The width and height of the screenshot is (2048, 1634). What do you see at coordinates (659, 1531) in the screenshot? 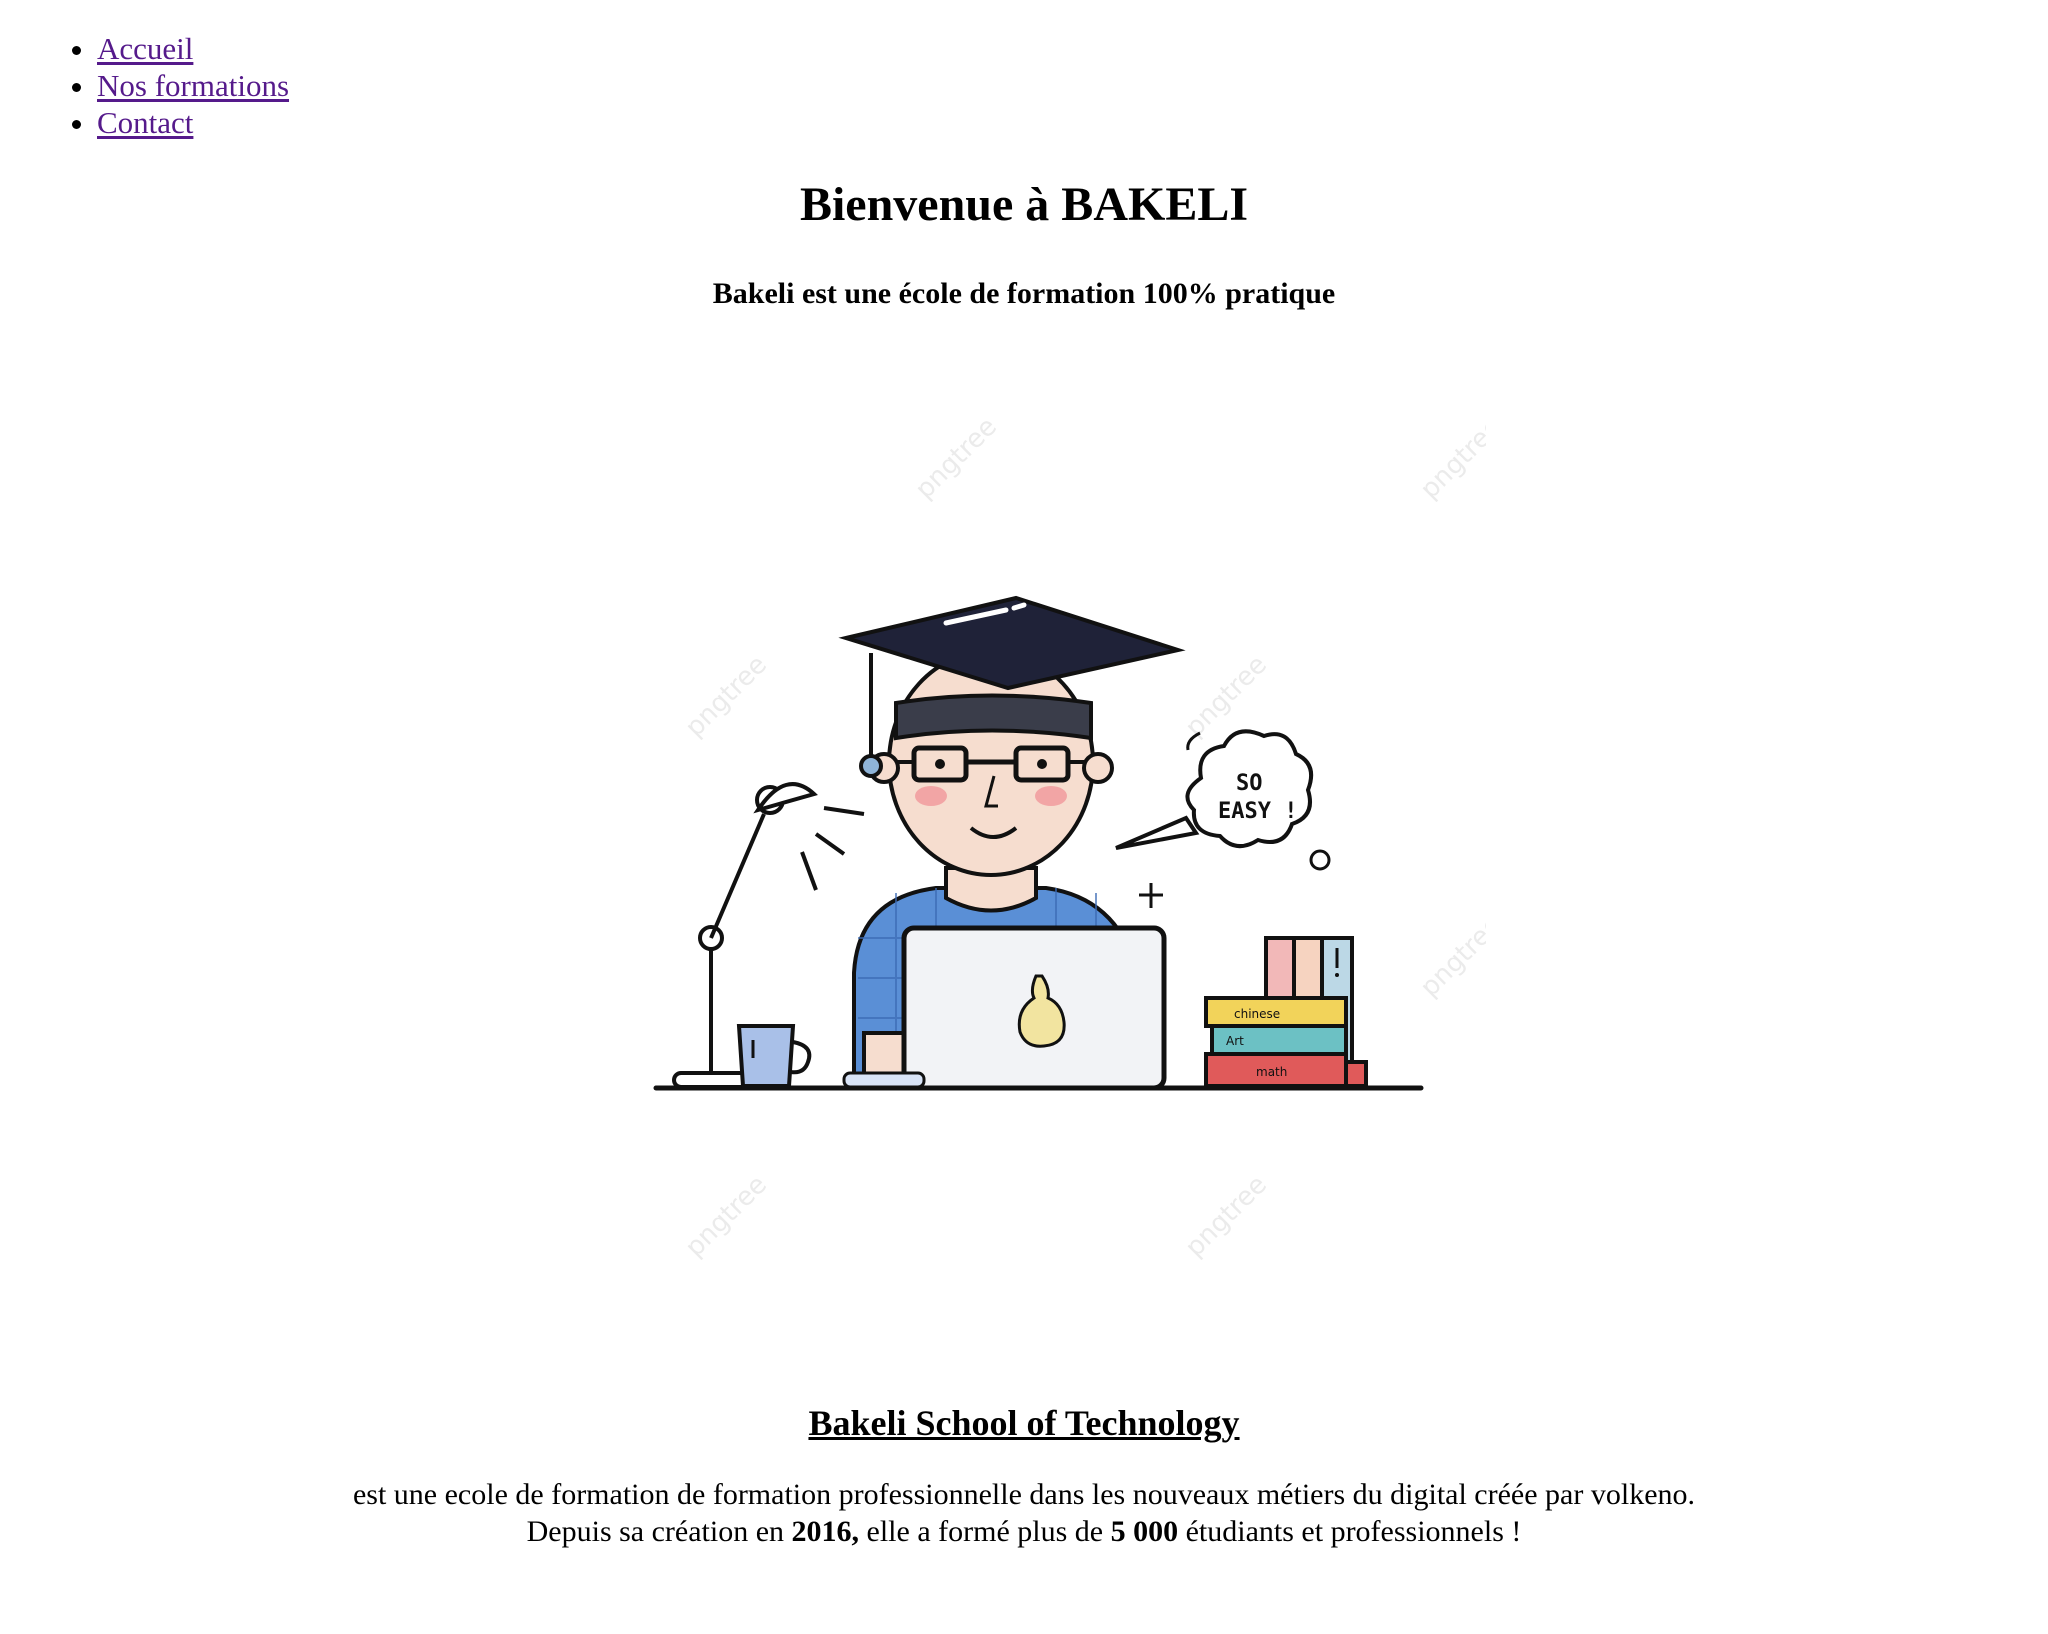
I see `description-line-2-prefix: Depuis sa création en` at bounding box center [659, 1531].